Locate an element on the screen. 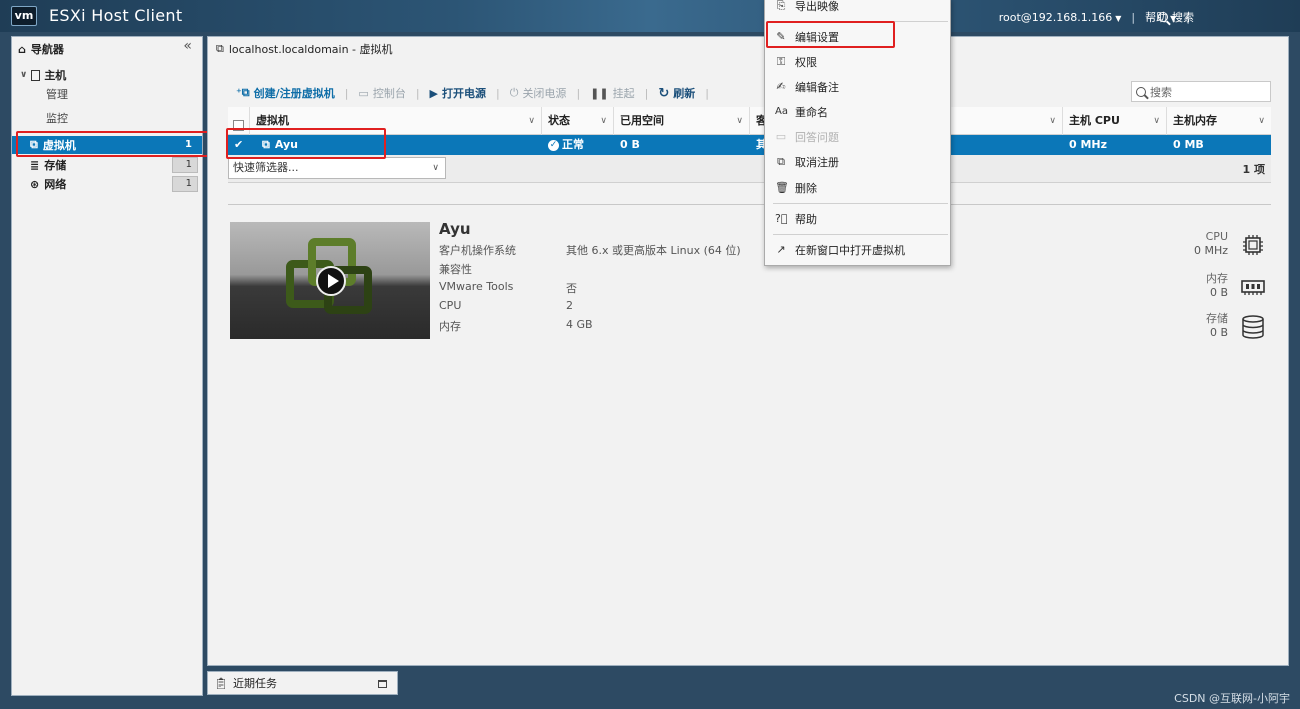 Image resolution: width=1300 pixels, height=709 pixels. vm-logo: vm is located at coordinates (24, 16).